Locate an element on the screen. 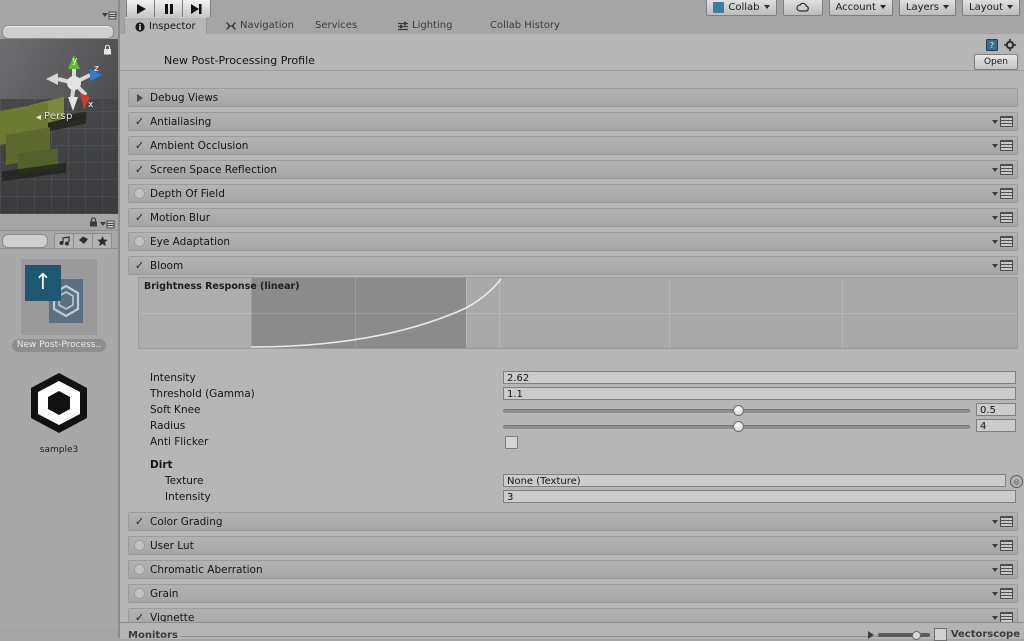  soft-knee-slider-handle is located at coordinates (738, 410).